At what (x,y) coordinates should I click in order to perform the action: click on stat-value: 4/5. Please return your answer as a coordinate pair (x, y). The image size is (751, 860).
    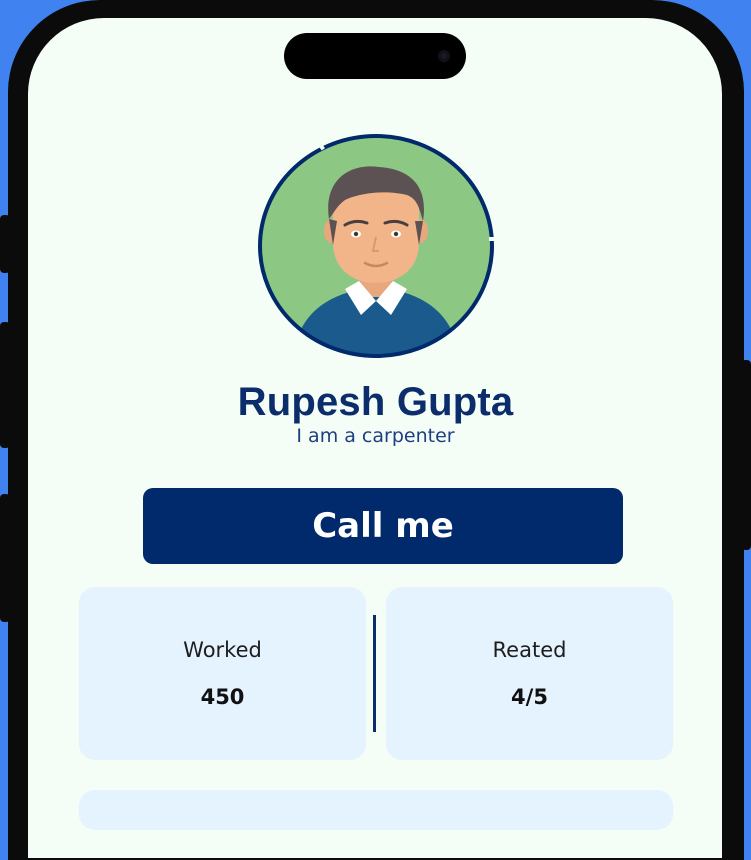
    Looking at the image, I should click on (529, 697).